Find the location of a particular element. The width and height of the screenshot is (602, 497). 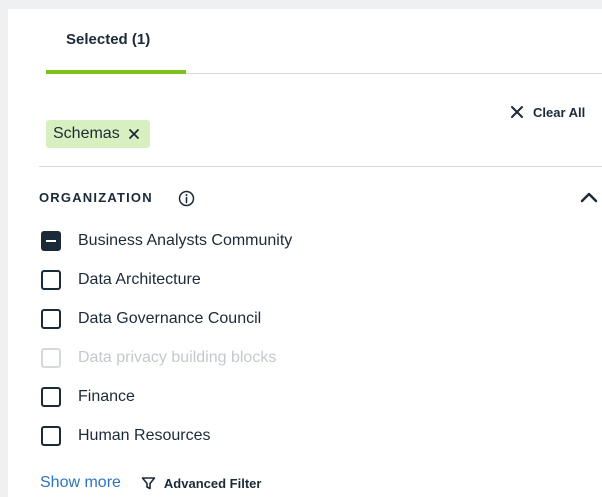

funnel-icon is located at coordinates (148, 482).